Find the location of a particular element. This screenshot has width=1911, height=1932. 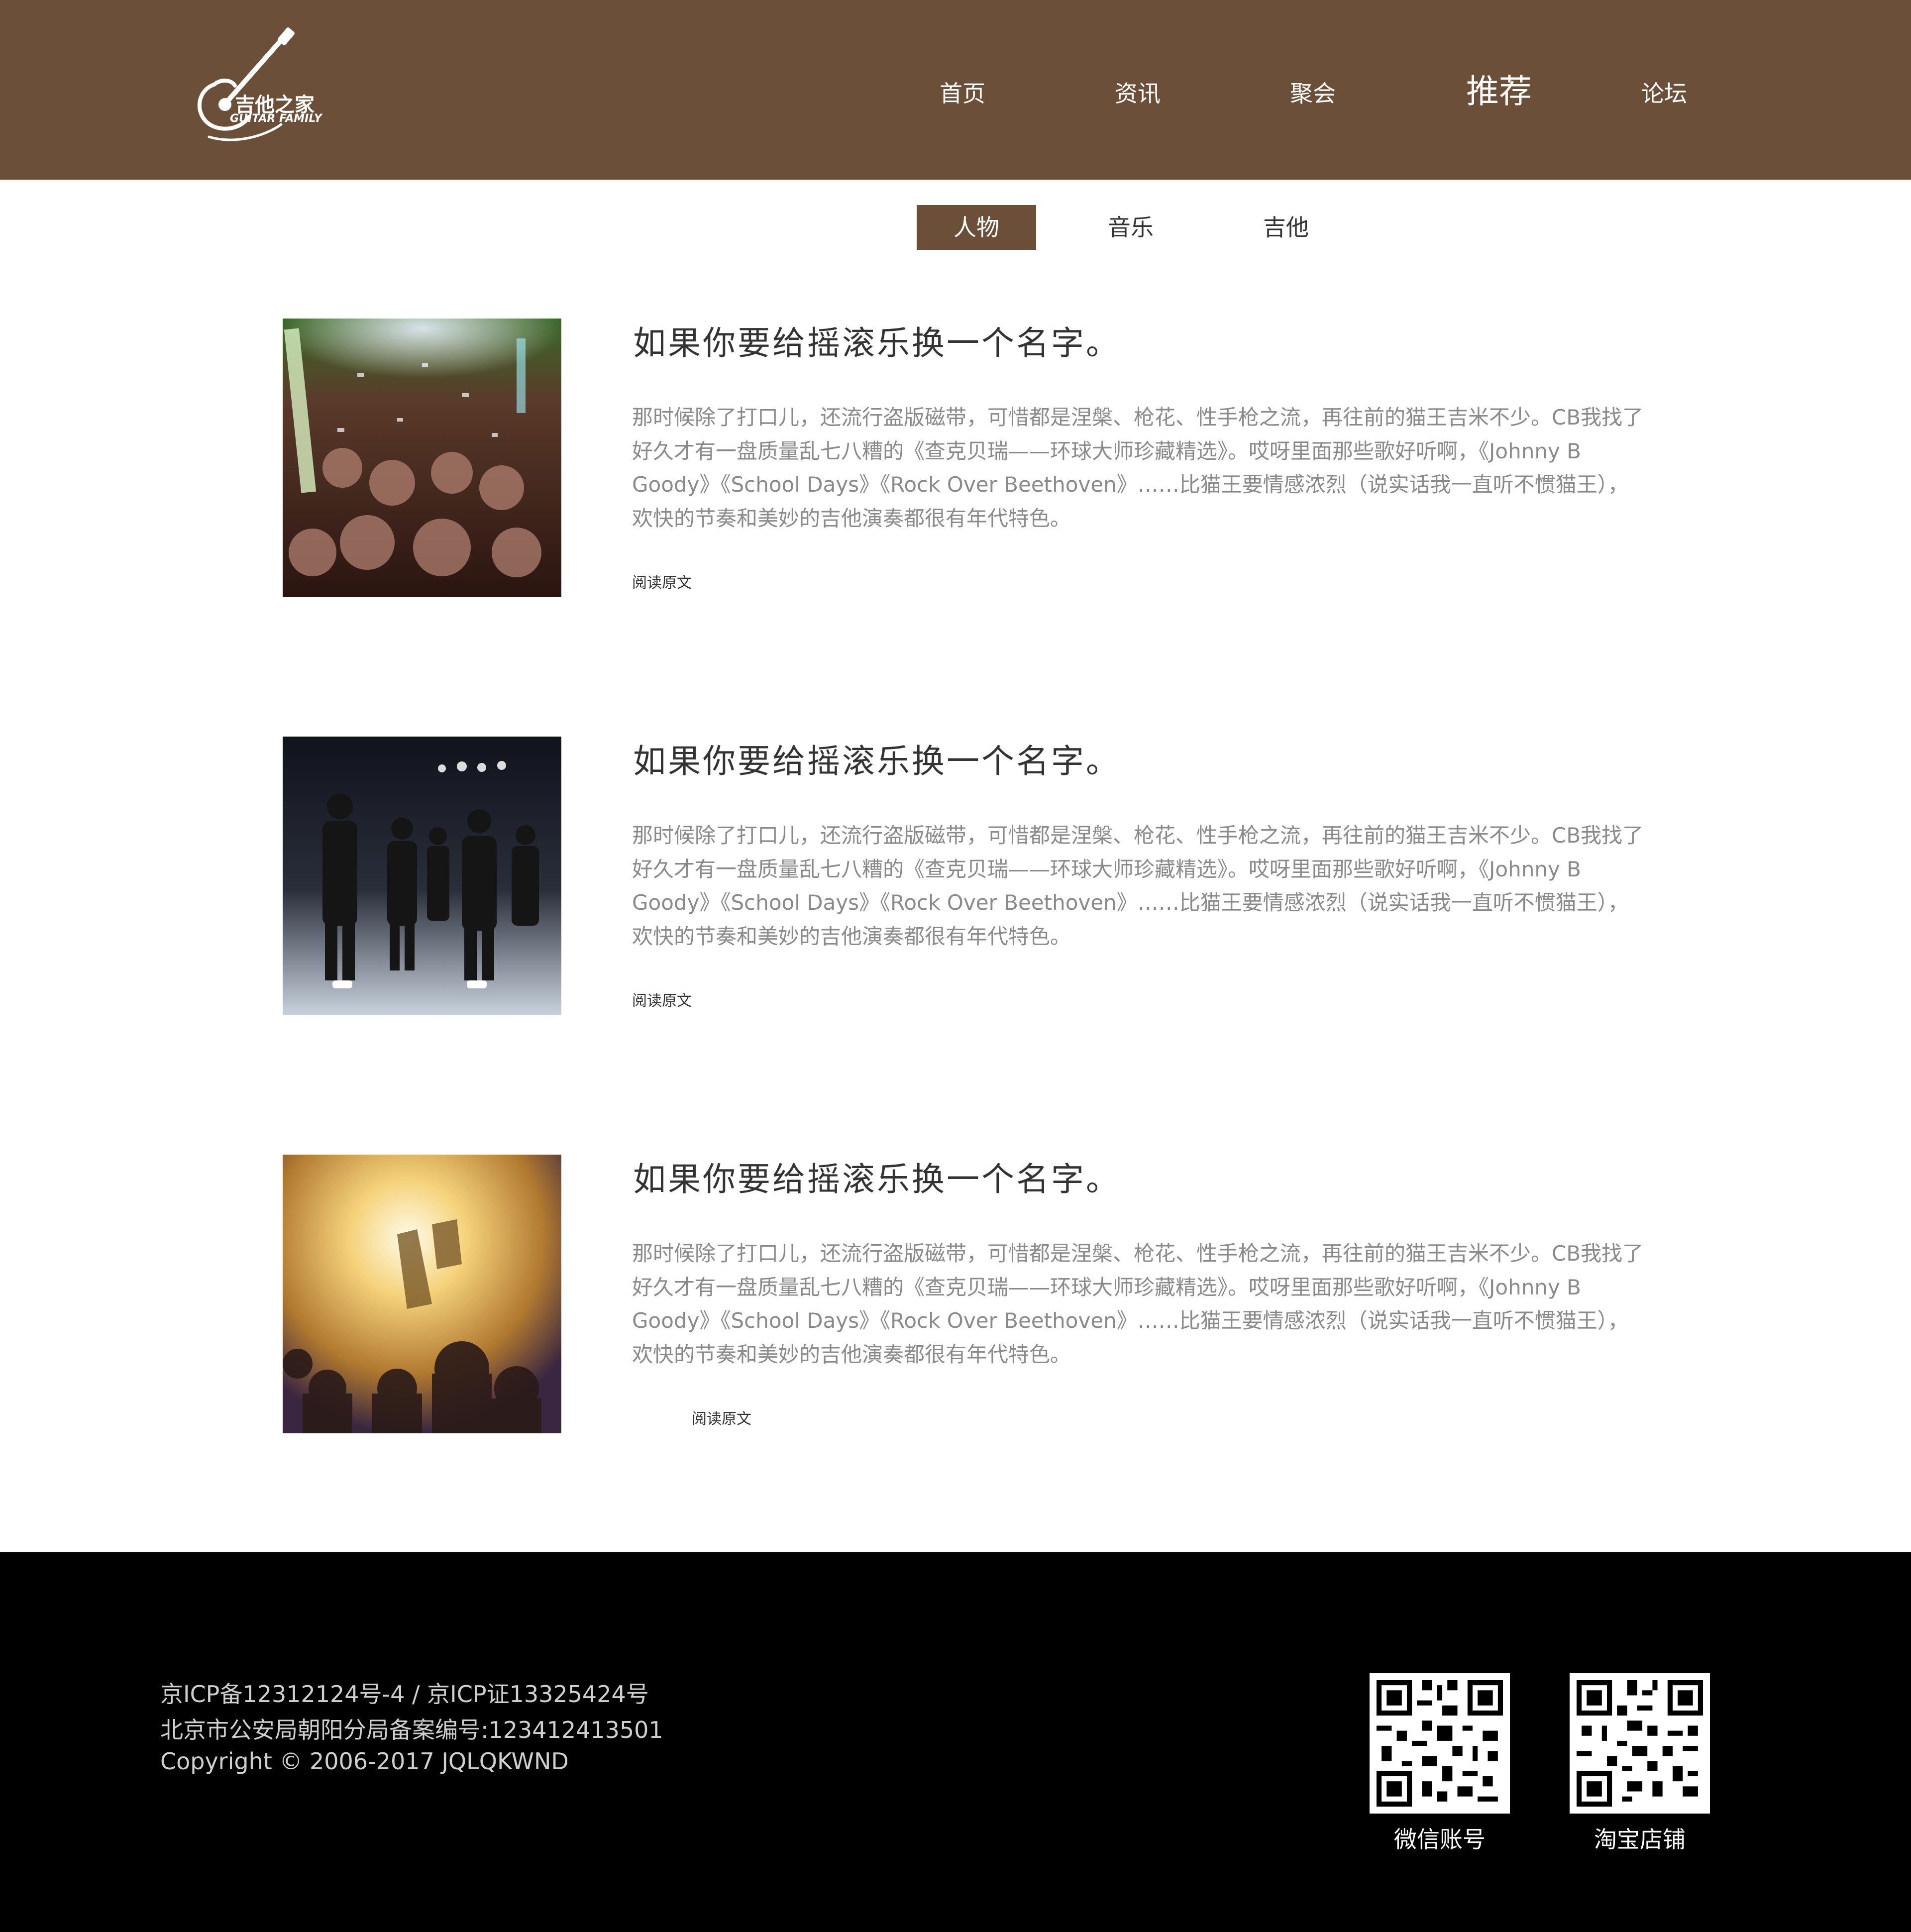

site-logo: 吉他之家 GUITAR FAMILY is located at coordinates (250, 87).